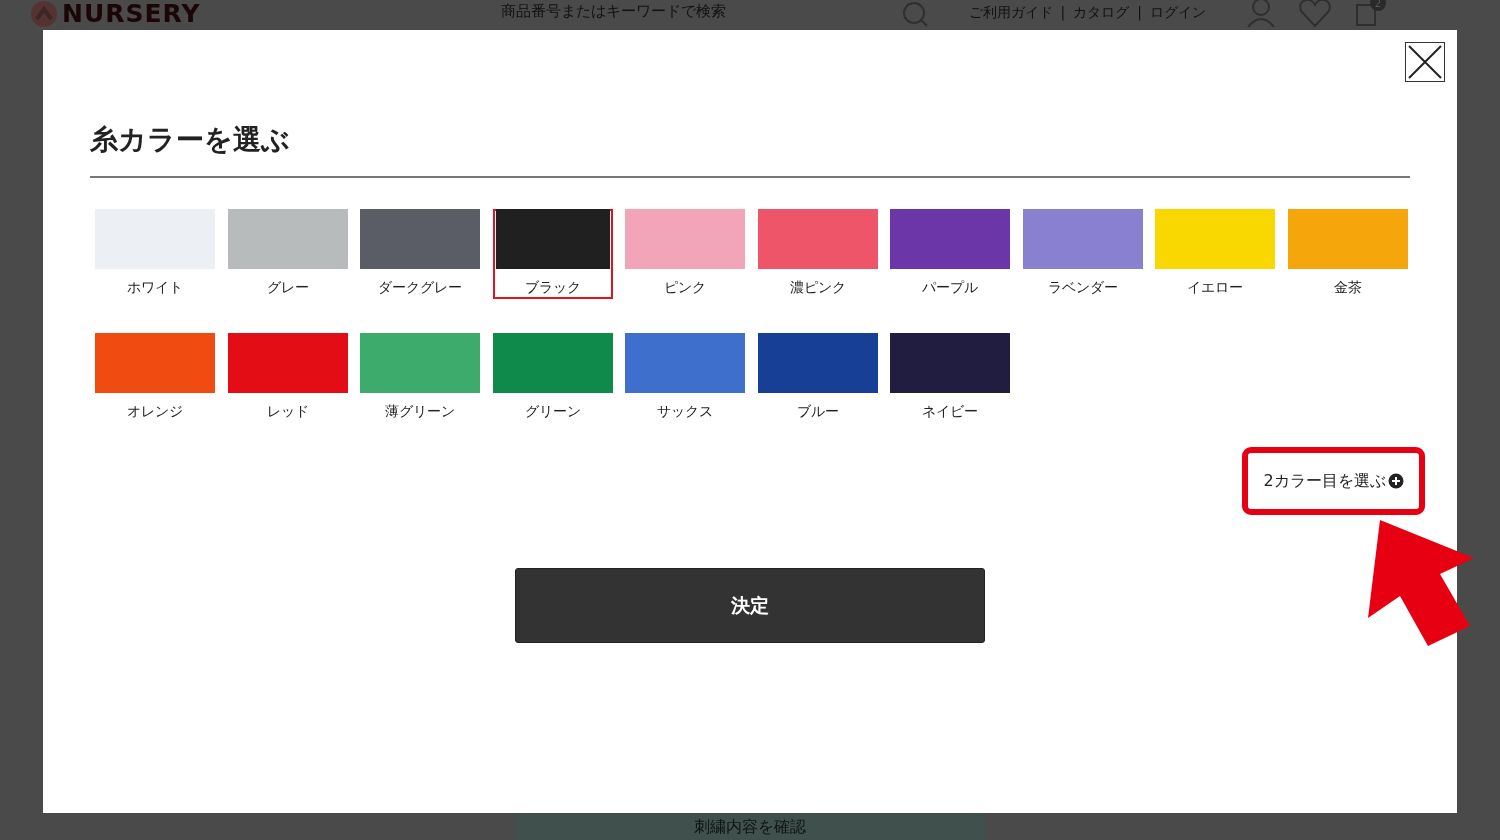  Describe the element at coordinates (914, 15) in the screenshot. I see `search-icon` at that location.